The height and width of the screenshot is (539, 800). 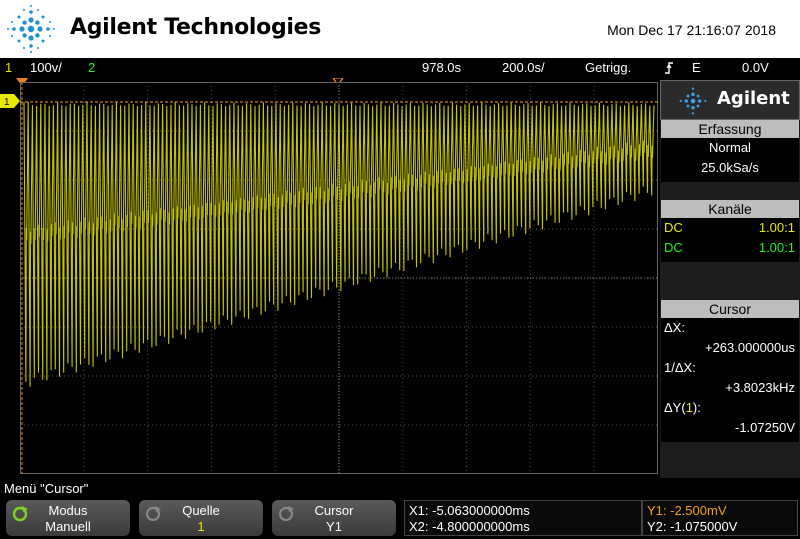 I want to click on softkey-quelle-title: Quelle, so click(x=201, y=510).